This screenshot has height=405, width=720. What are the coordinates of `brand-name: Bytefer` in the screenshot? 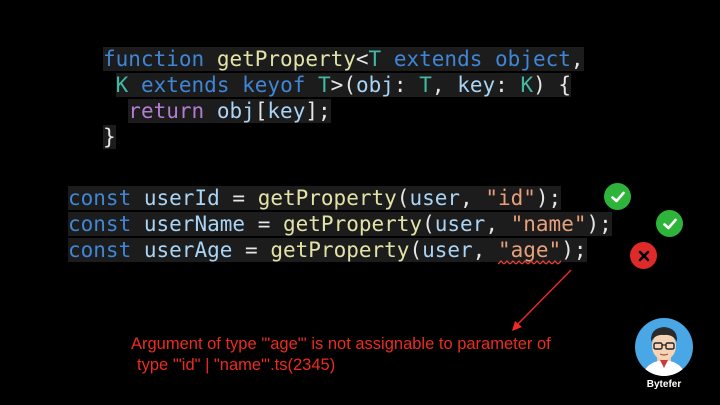 It's located at (664, 384).